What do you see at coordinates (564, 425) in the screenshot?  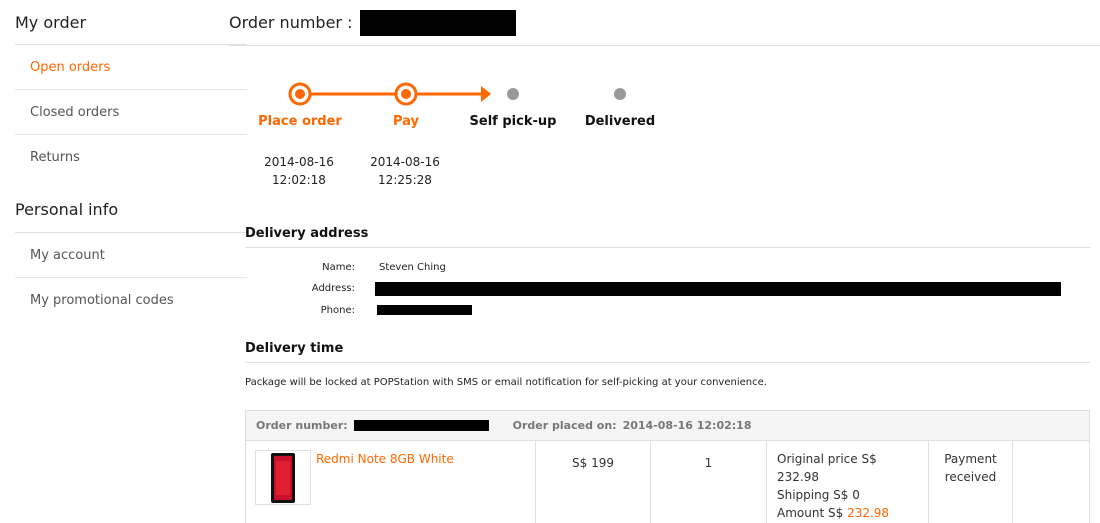 I see `order-placed-label: Order placed on:` at bounding box center [564, 425].